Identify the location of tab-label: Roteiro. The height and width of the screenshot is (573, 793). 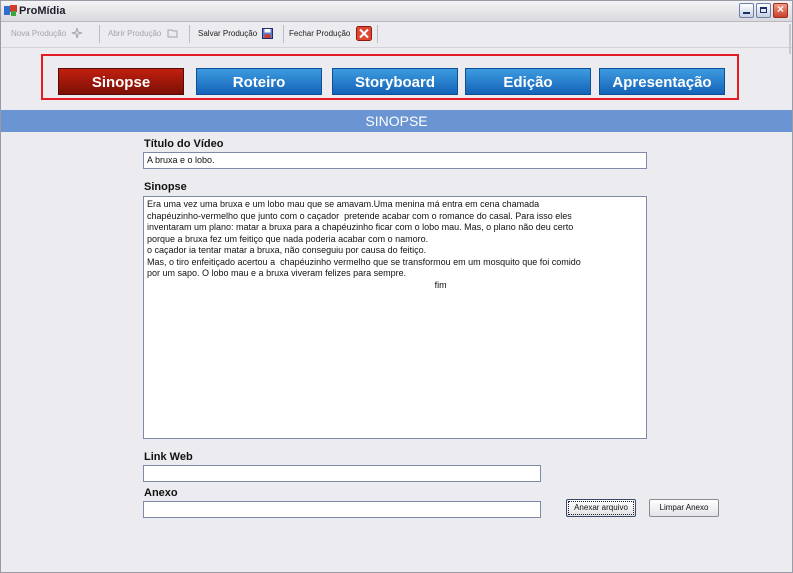
(259, 82).